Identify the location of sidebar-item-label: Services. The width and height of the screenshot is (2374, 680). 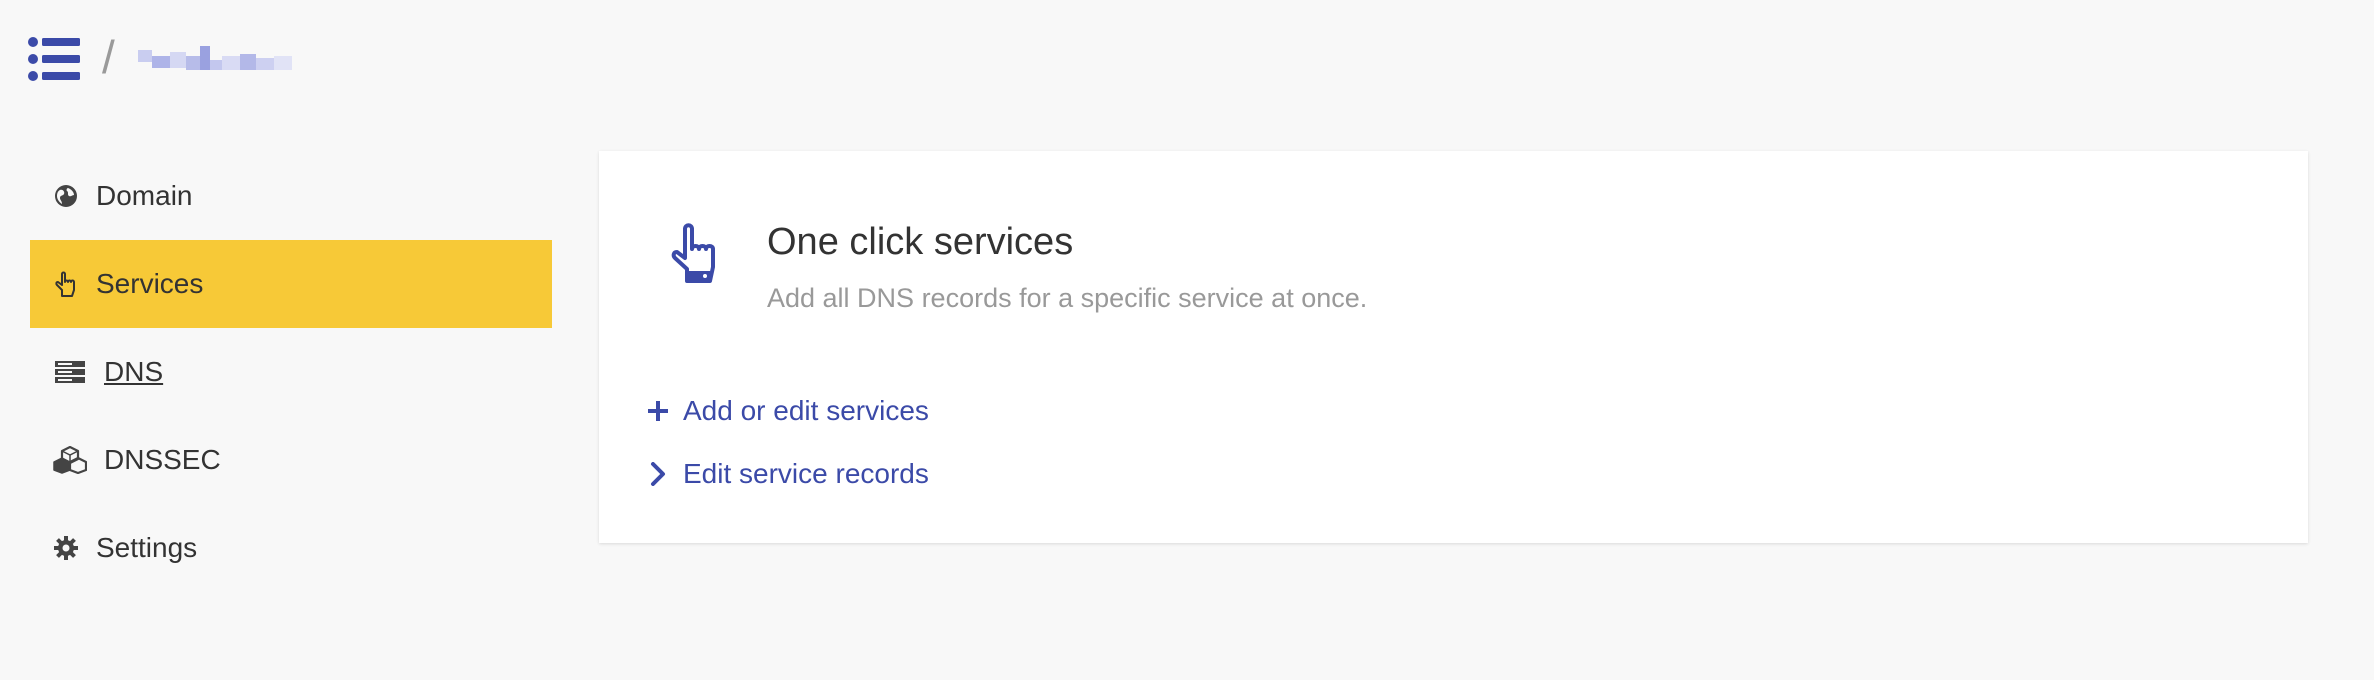
(150, 283).